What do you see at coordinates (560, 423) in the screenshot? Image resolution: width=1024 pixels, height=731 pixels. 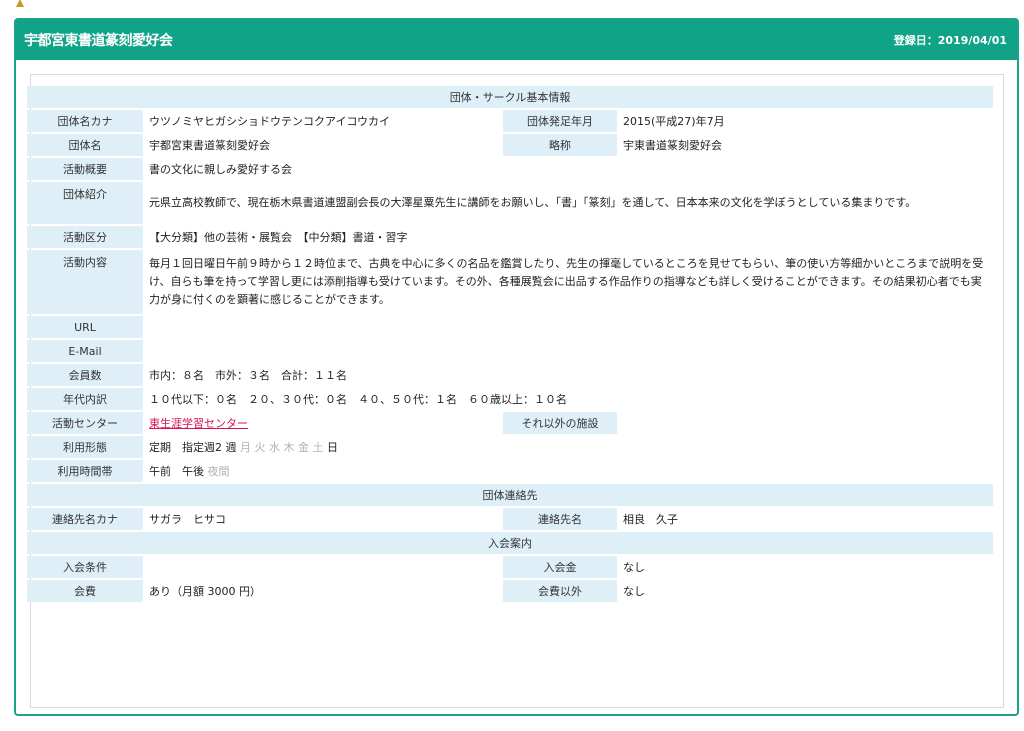 I see `field-label: それ以外の施設` at bounding box center [560, 423].